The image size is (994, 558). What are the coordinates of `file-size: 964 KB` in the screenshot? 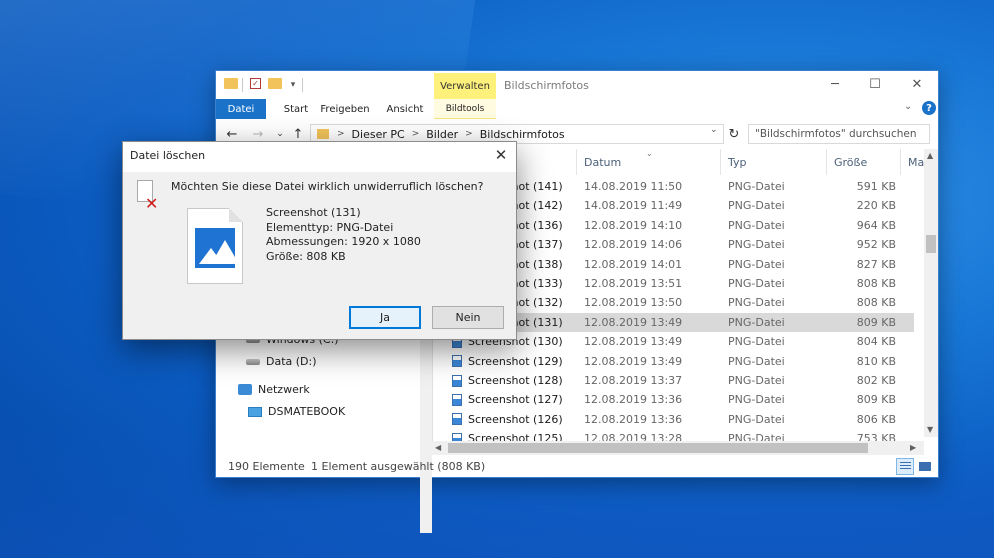 It's located at (876, 225).